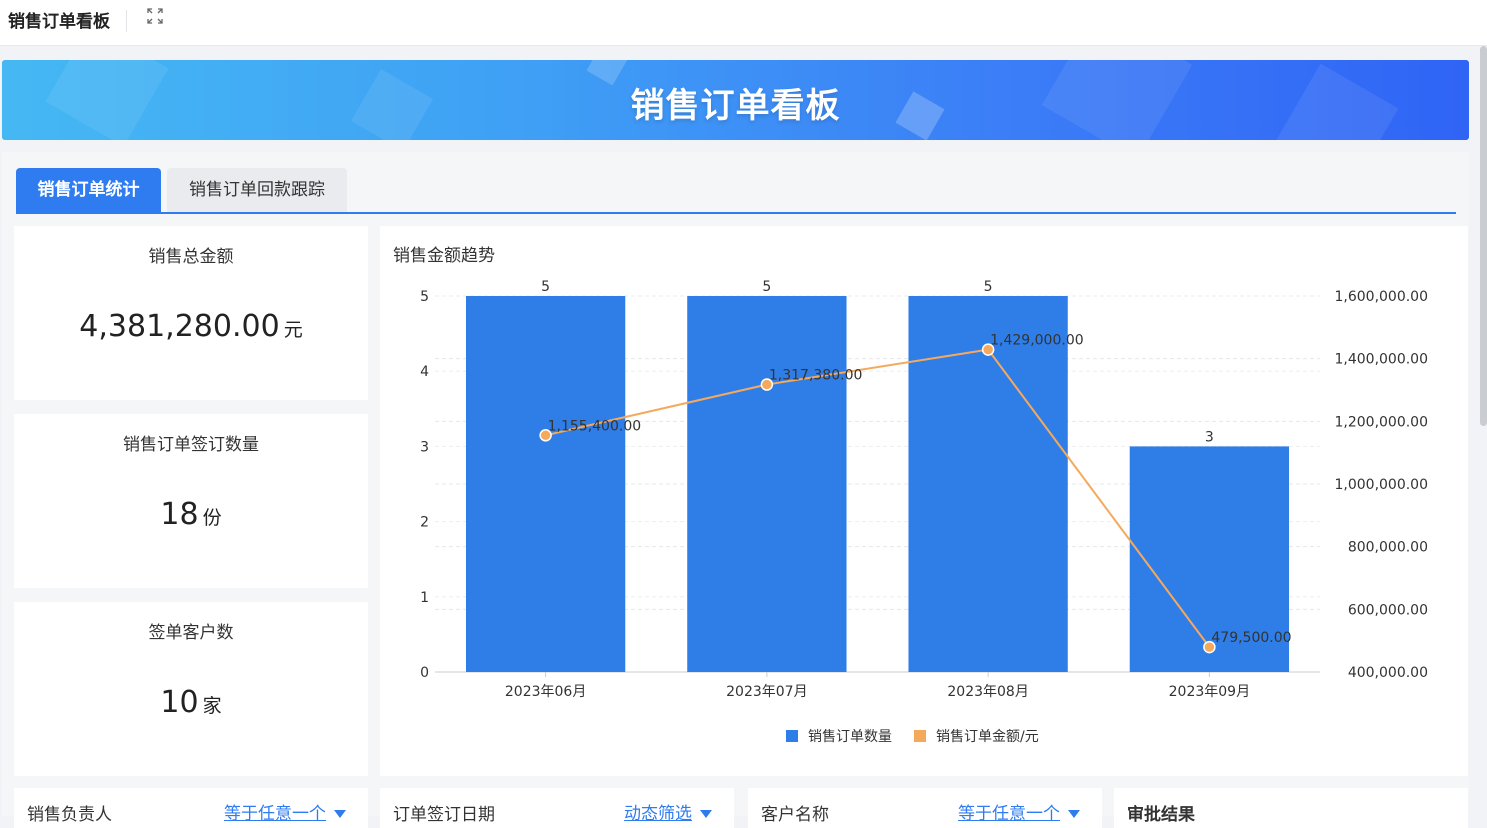  I want to click on legend-label: 销售订单金额/元, so click(987, 737).